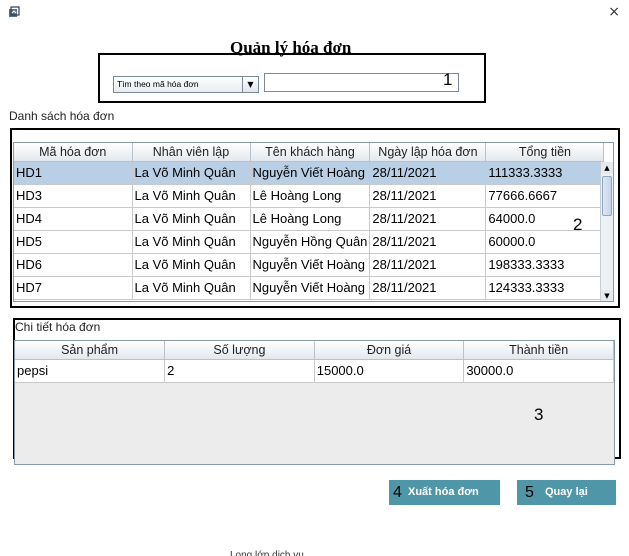 This screenshot has height=556, width=629. I want to click on invoice-table-cell: 124333.3333, so click(545, 288).